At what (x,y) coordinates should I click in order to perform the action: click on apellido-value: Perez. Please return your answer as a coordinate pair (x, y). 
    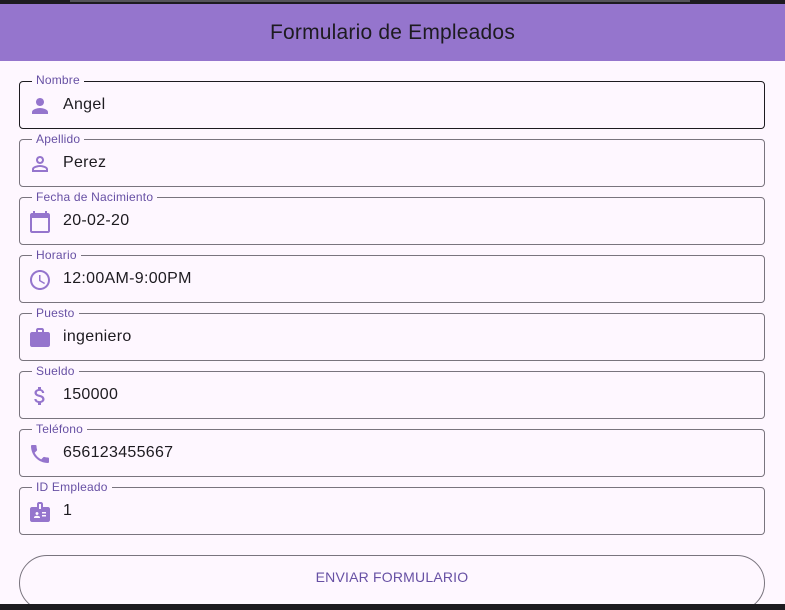
    Looking at the image, I should click on (85, 162).